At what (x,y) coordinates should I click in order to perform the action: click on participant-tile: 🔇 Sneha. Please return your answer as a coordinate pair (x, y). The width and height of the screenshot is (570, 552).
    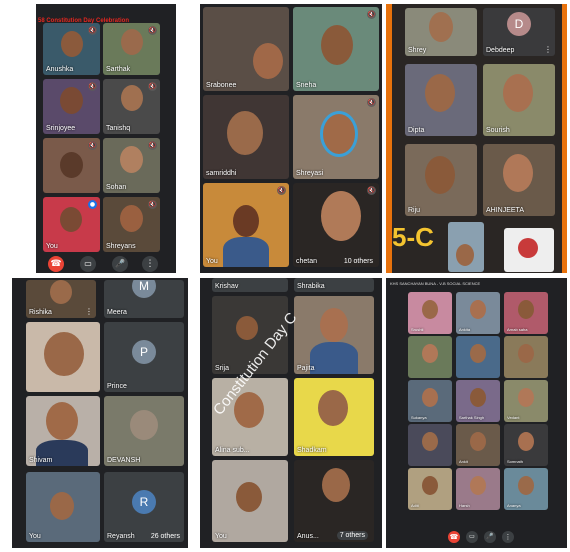
    Looking at the image, I should click on (336, 49).